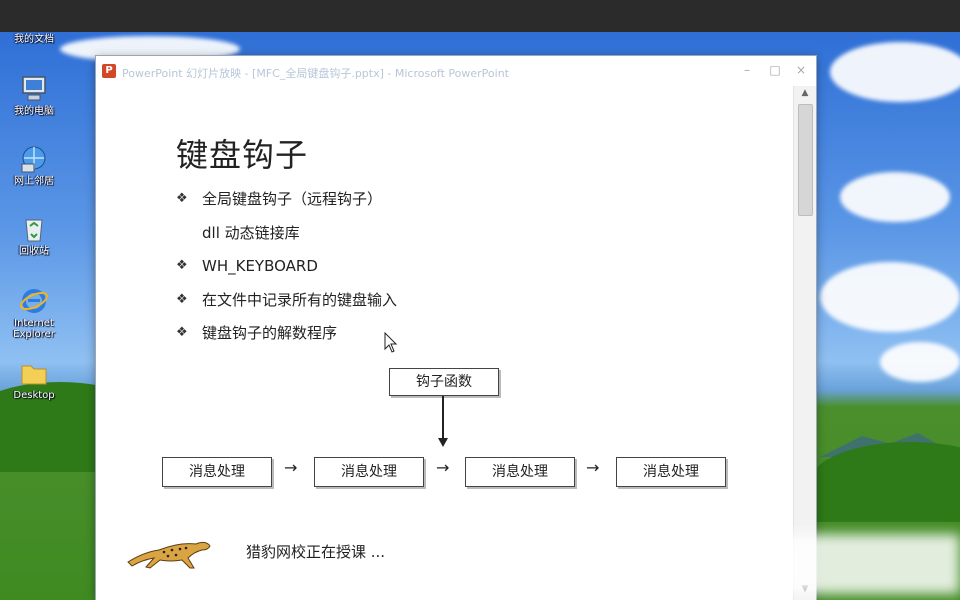 The height and width of the screenshot is (600, 960). I want to click on hook-function-box: 钩子函数, so click(444, 382).